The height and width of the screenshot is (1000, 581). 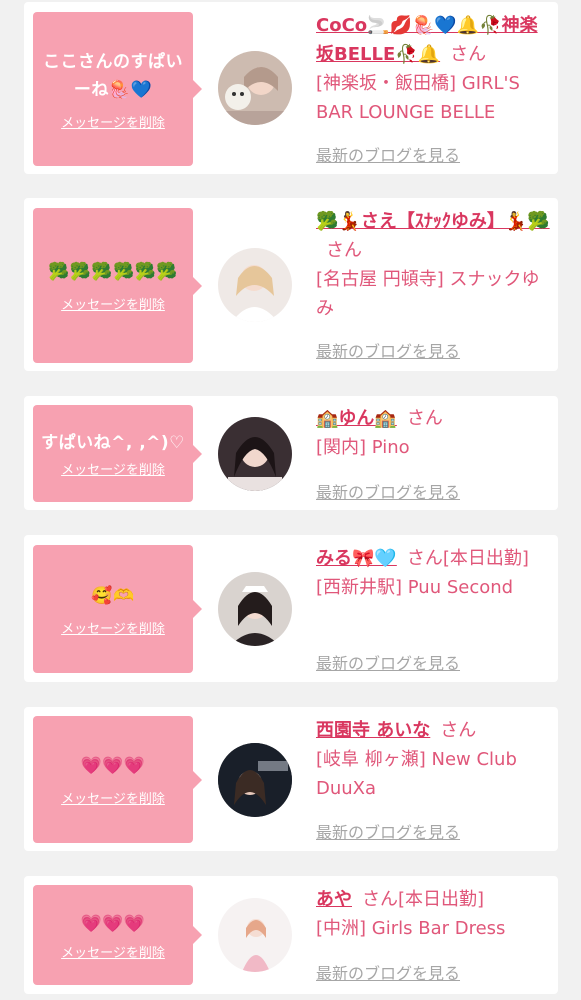 What do you see at coordinates (433, 221) in the screenshot?
I see `girl-name-link: 🥦💃さえ【ｽﾅｯｸゆみ】💃🥦` at bounding box center [433, 221].